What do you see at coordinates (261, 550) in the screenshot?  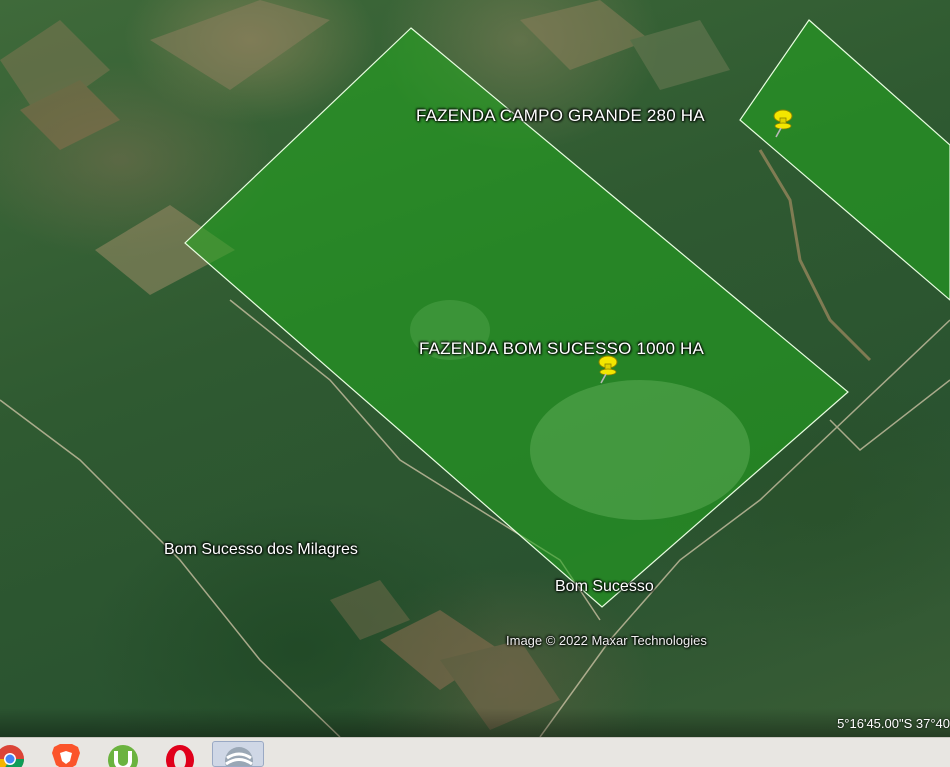 I see `place-label-bom-sucesso-dos-milagres: Bom Sucesso dos Milagres` at bounding box center [261, 550].